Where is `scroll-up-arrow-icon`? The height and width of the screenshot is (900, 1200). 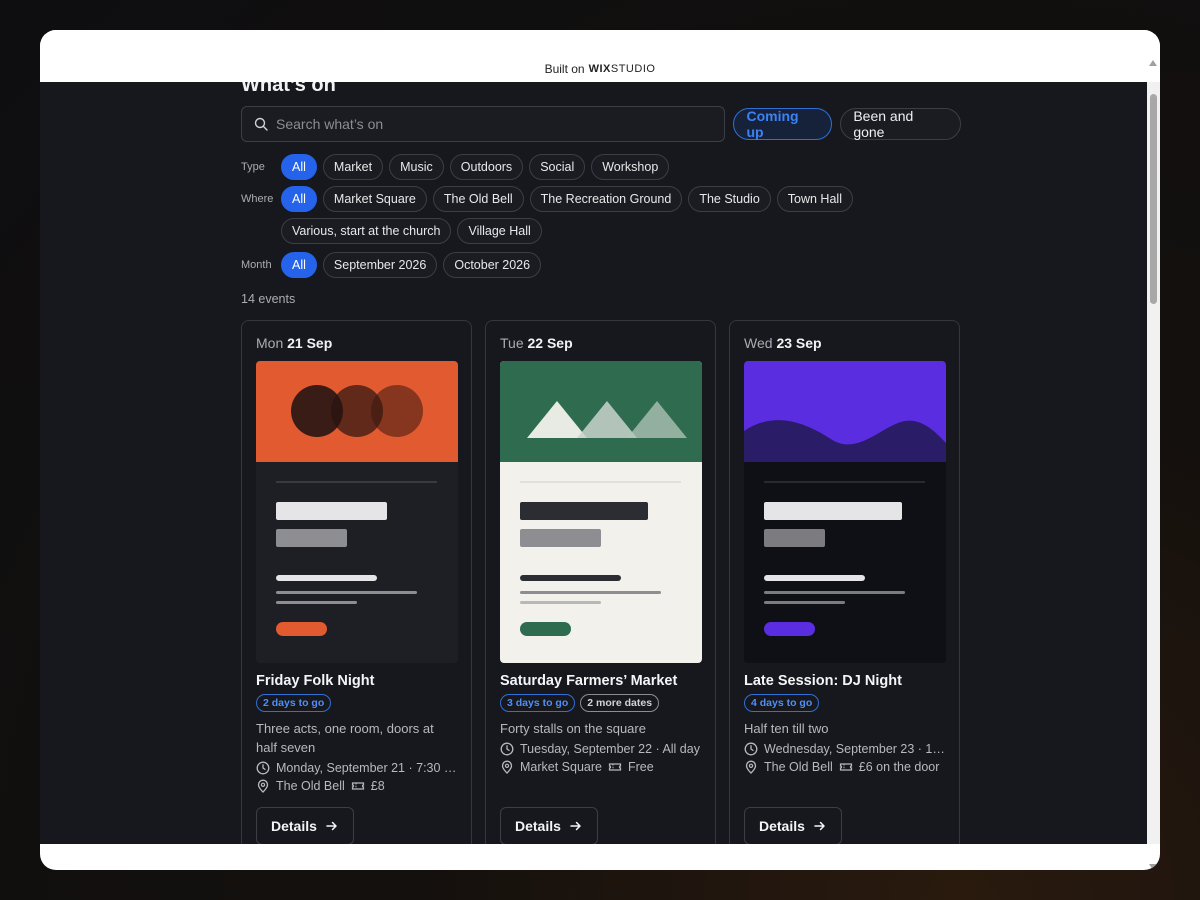 scroll-up-arrow-icon is located at coordinates (1153, 63).